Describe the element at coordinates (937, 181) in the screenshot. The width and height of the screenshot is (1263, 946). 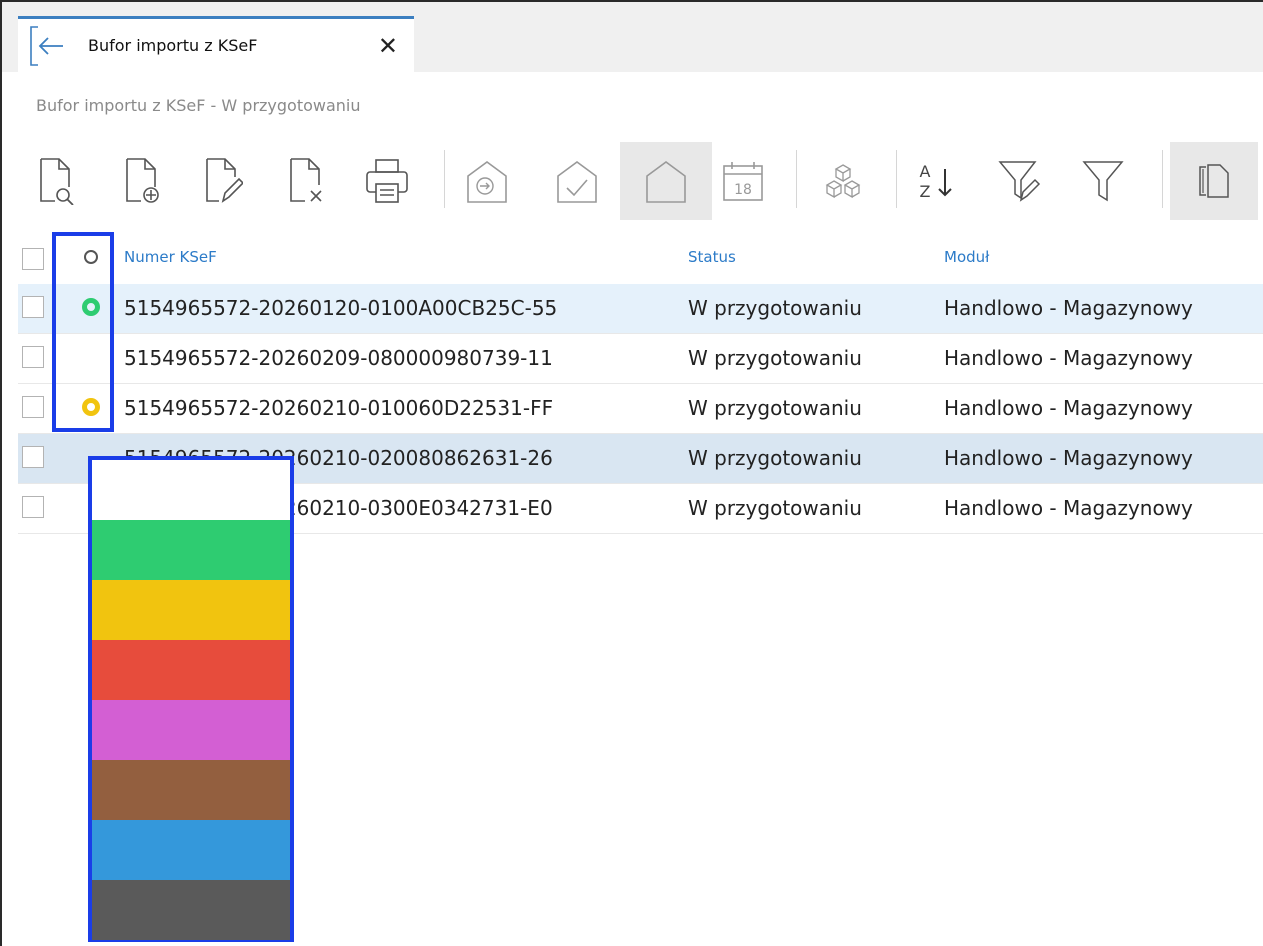
I see `sort-az-icon: AZ` at that location.